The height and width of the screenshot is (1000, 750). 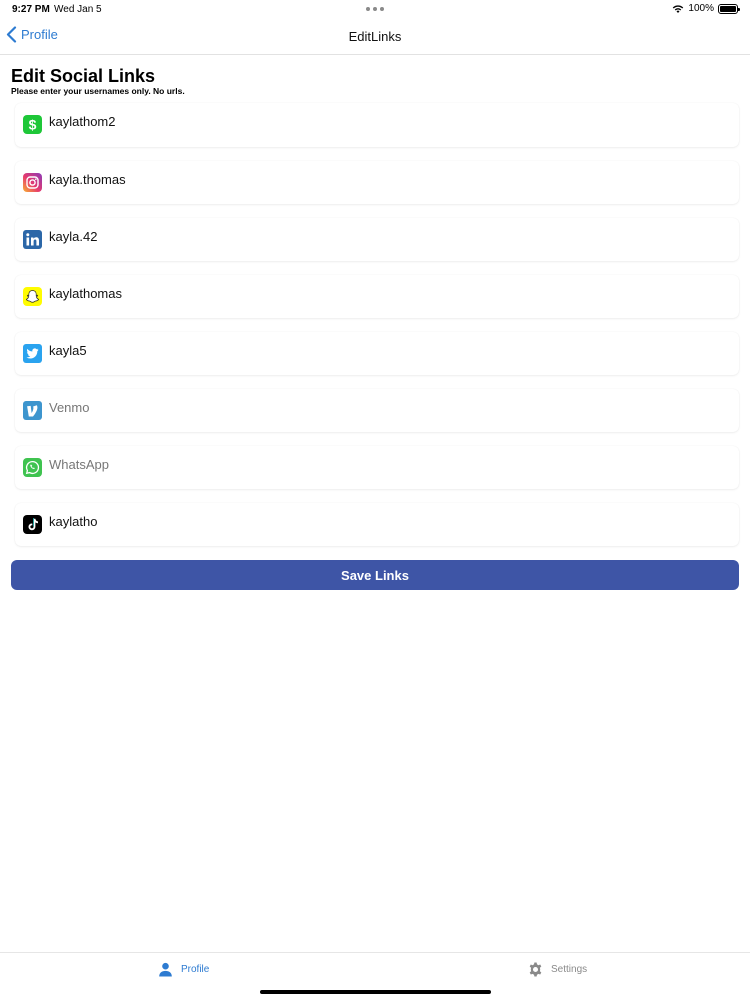 What do you see at coordinates (32, 239) in the screenshot?
I see `linkedin-icon` at bounding box center [32, 239].